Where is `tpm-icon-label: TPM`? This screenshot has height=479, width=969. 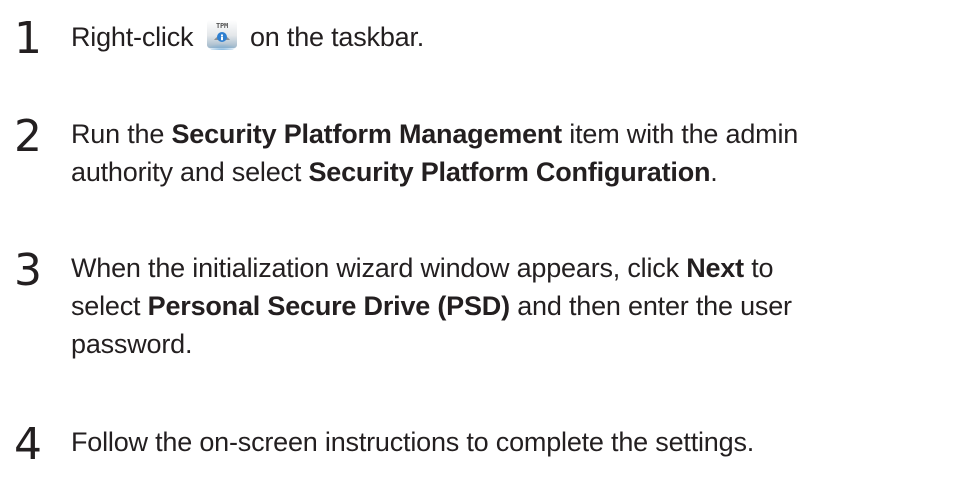 tpm-icon-label: TPM is located at coordinates (222, 26).